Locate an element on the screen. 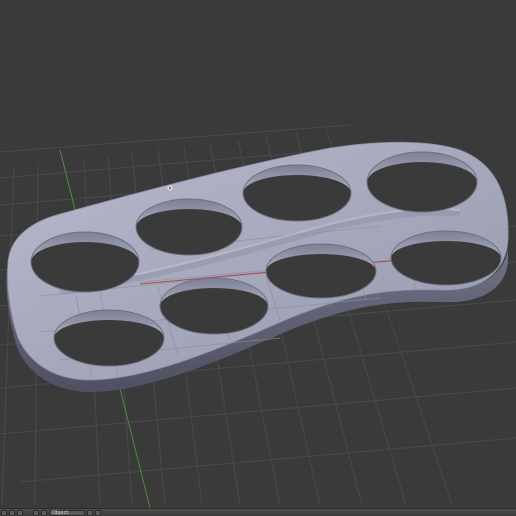 The height and width of the screenshot is (516, 516). editor-type-icon is located at coordinates (4, 512).